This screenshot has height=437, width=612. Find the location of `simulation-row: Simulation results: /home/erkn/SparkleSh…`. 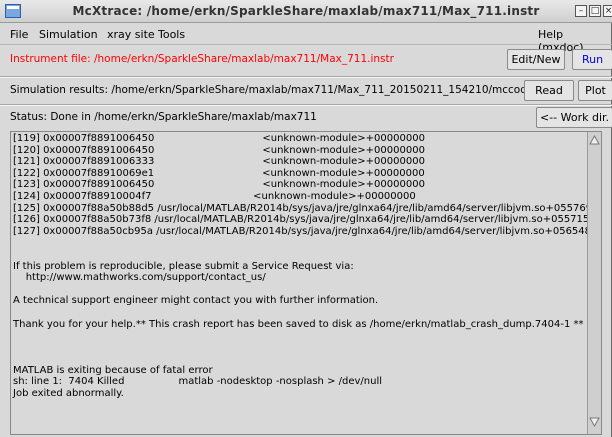

simulation-row: Simulation results: /home/erkn/SparkleSh… is located at coordinates (306, 91).